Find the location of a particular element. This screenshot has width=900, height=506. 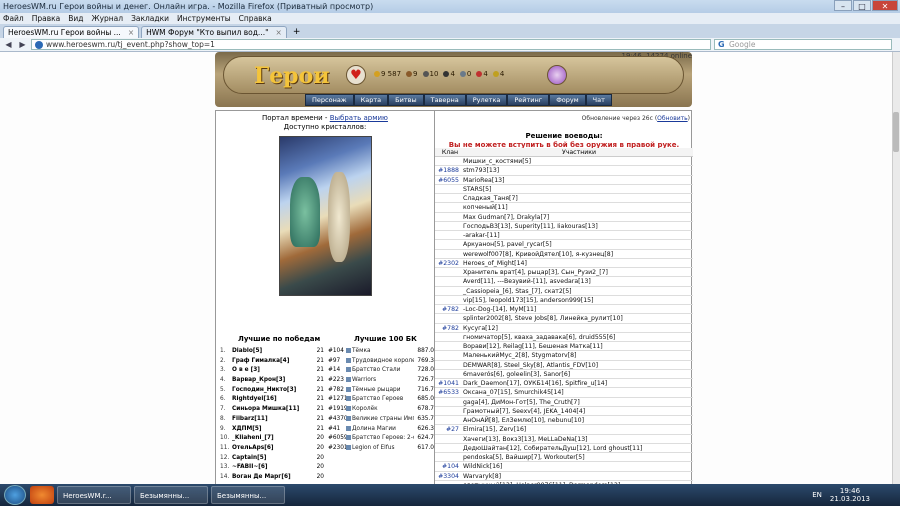

menu-edit: Правка is located at coordinates (46, 18).